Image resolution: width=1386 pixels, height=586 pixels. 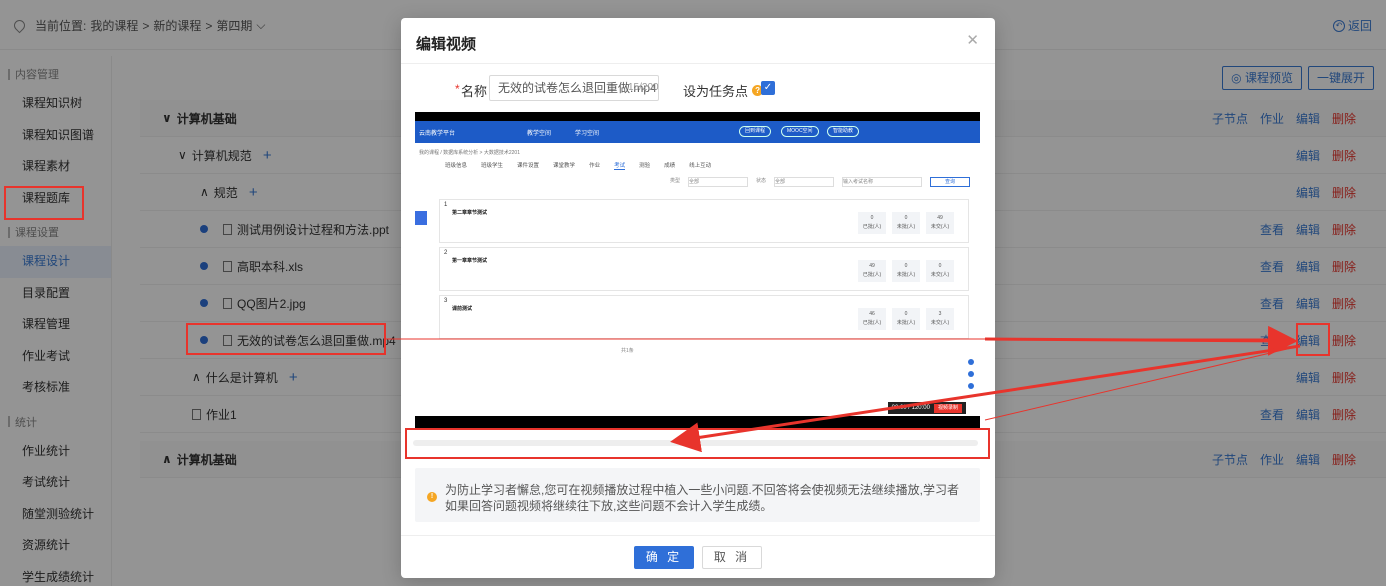 I want to click on name-row: * 名称 无效的试卷怎么退回重做.mp4 15/200 设为任务点? ✓, so click(x=698, y=89).